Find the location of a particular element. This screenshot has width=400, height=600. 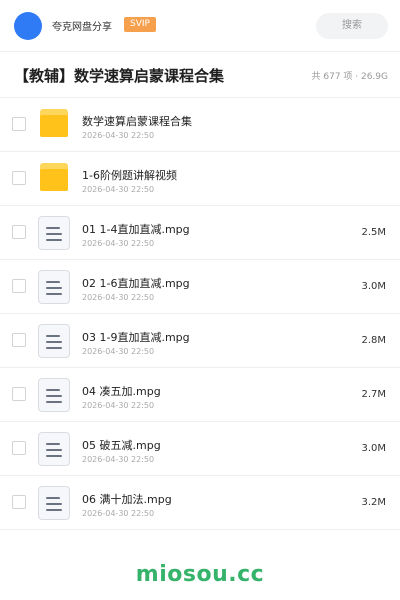

file-row: 数学速算启蒙课程合集 2026-04-30 22:50 is located at coordinates (200, 125).